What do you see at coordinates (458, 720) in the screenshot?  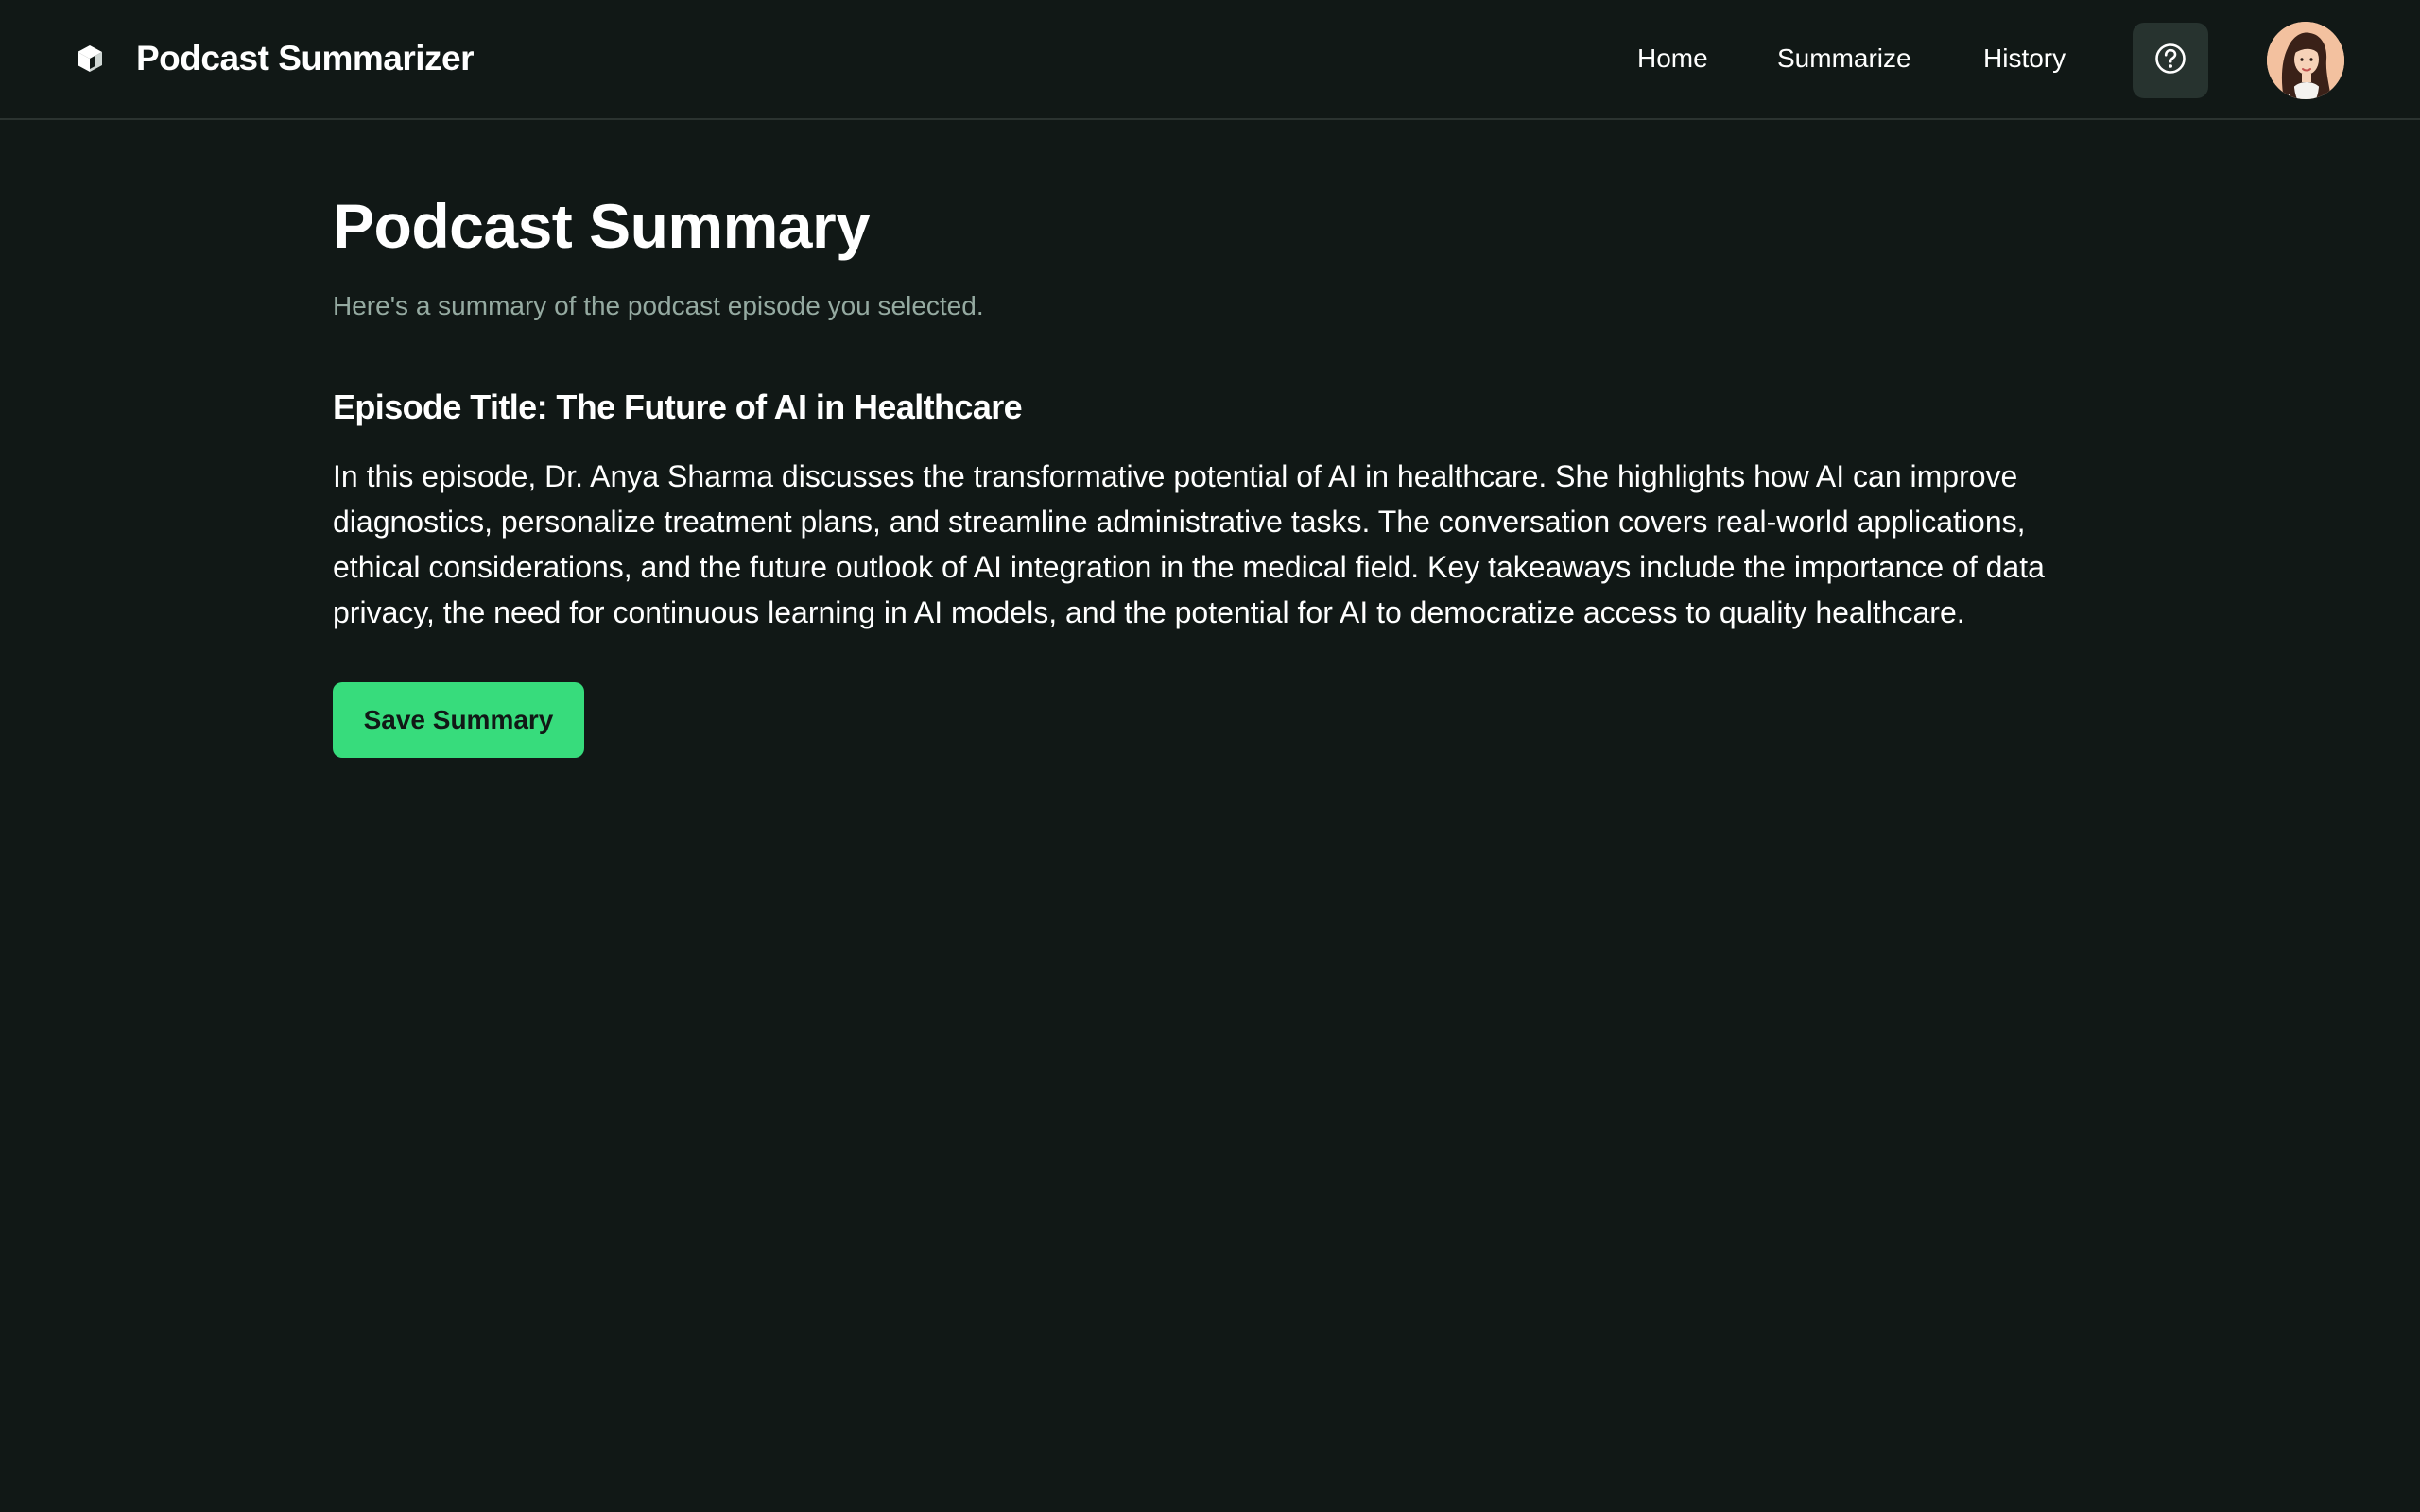 I see `save-summary-button: Save Summary` at bounding box center [458, 720].